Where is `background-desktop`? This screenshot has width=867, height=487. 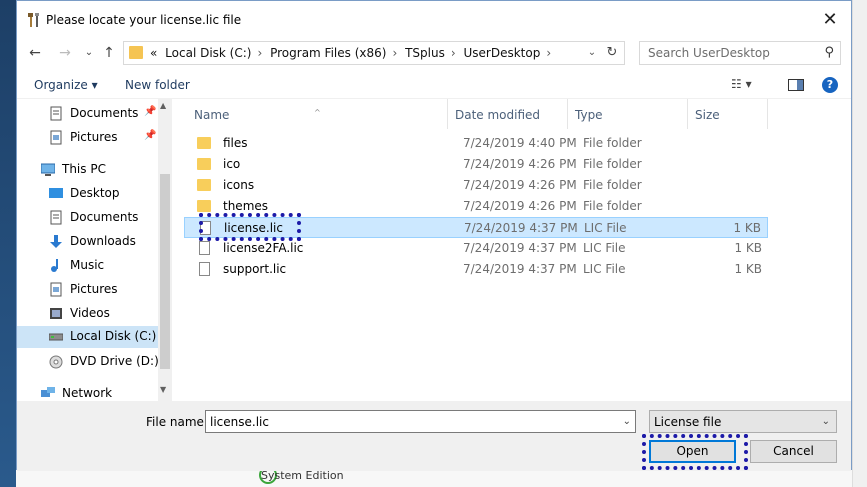 background-desktop is located at coordinates (8, 243).